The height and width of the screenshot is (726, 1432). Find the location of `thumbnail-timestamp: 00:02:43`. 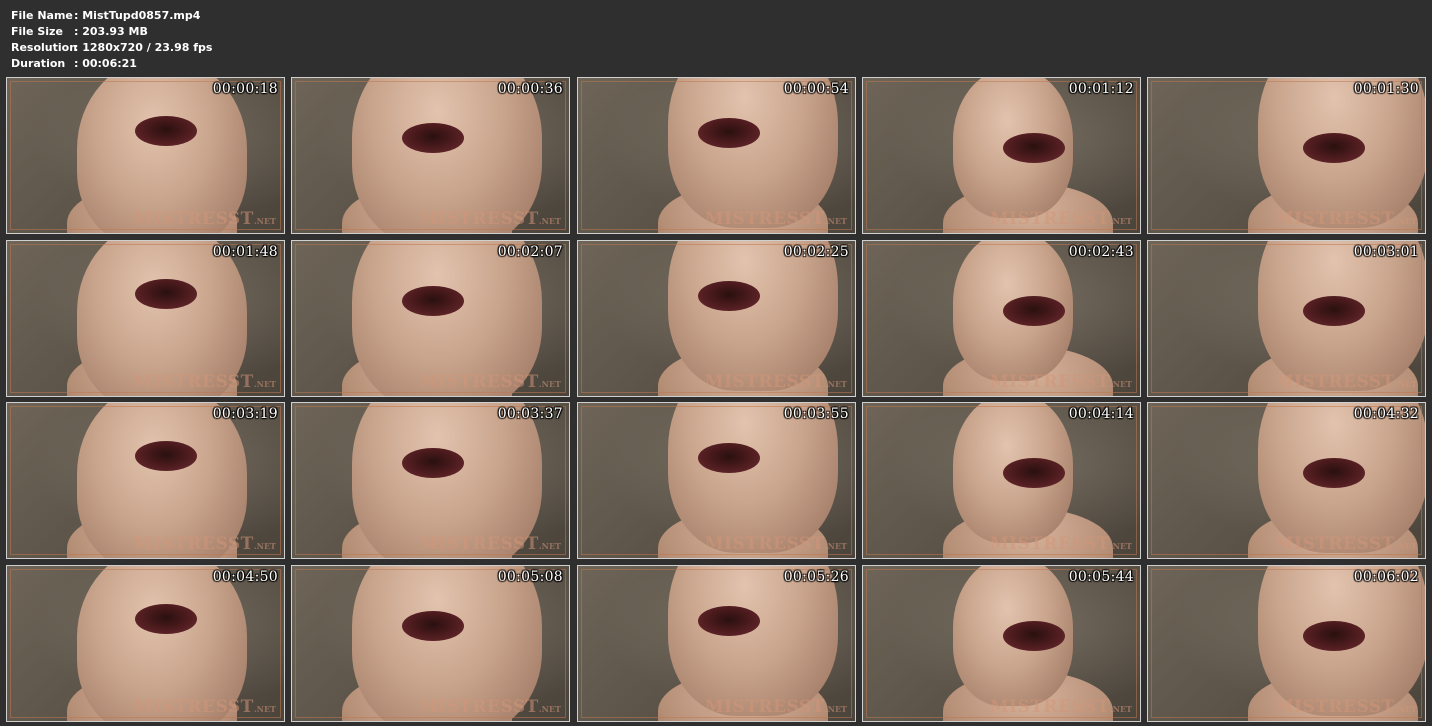

thumbnail-timestamp: 00:02:43 is located at coordinates (1101, 252).